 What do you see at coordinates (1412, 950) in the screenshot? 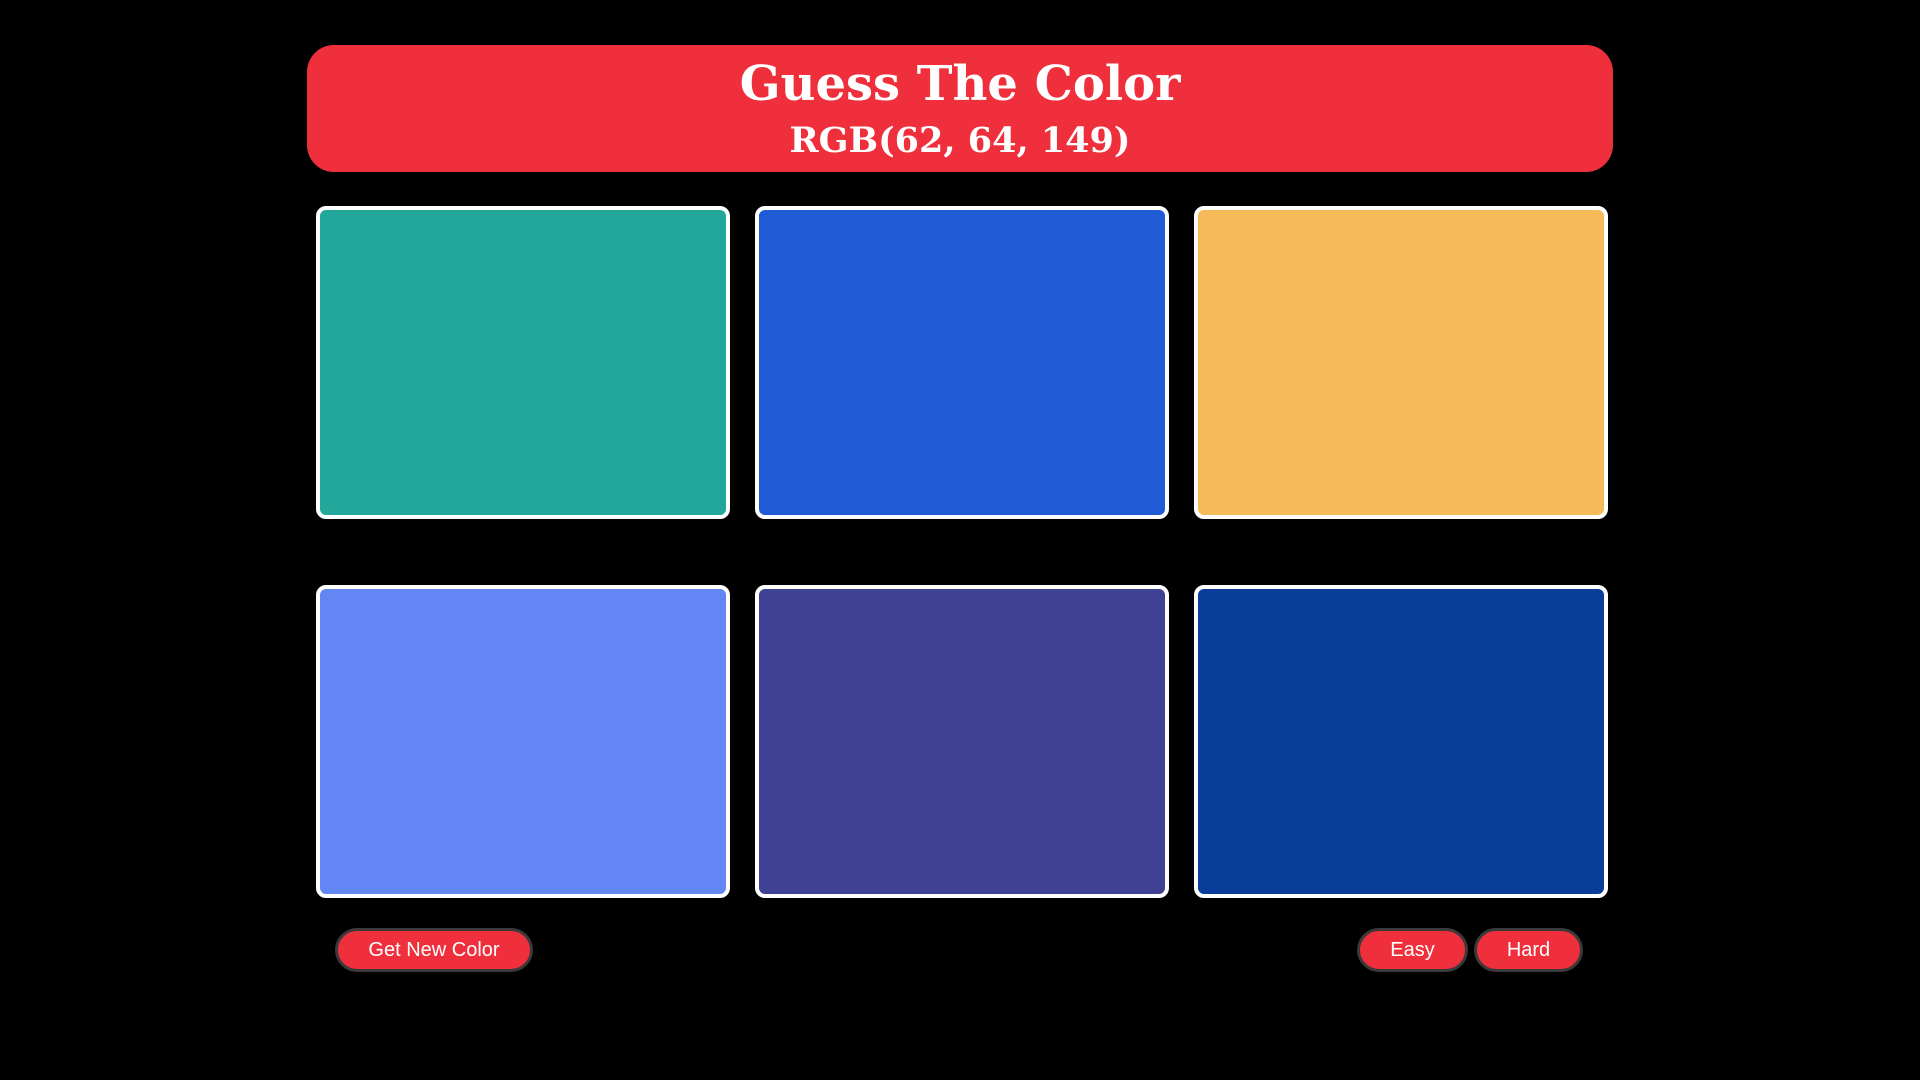
I see `easy-mode-button: Easy` at bounding box center [1412, 950].